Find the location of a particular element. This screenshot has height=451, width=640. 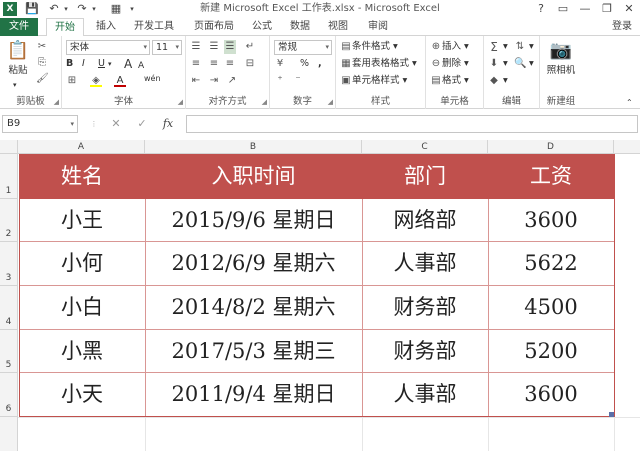

close-button: ✕ is located at coordinates (629, 9).